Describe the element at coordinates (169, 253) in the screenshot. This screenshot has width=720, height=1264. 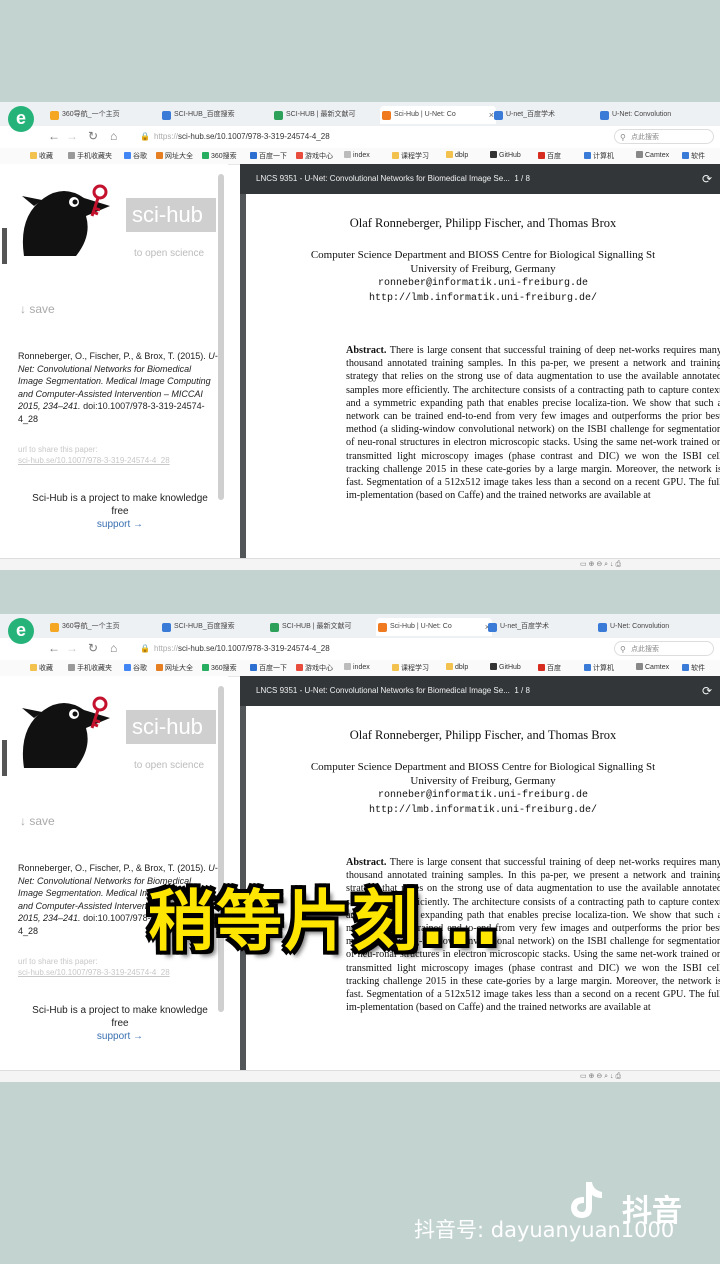
I see `tagline: to open science` at that location.